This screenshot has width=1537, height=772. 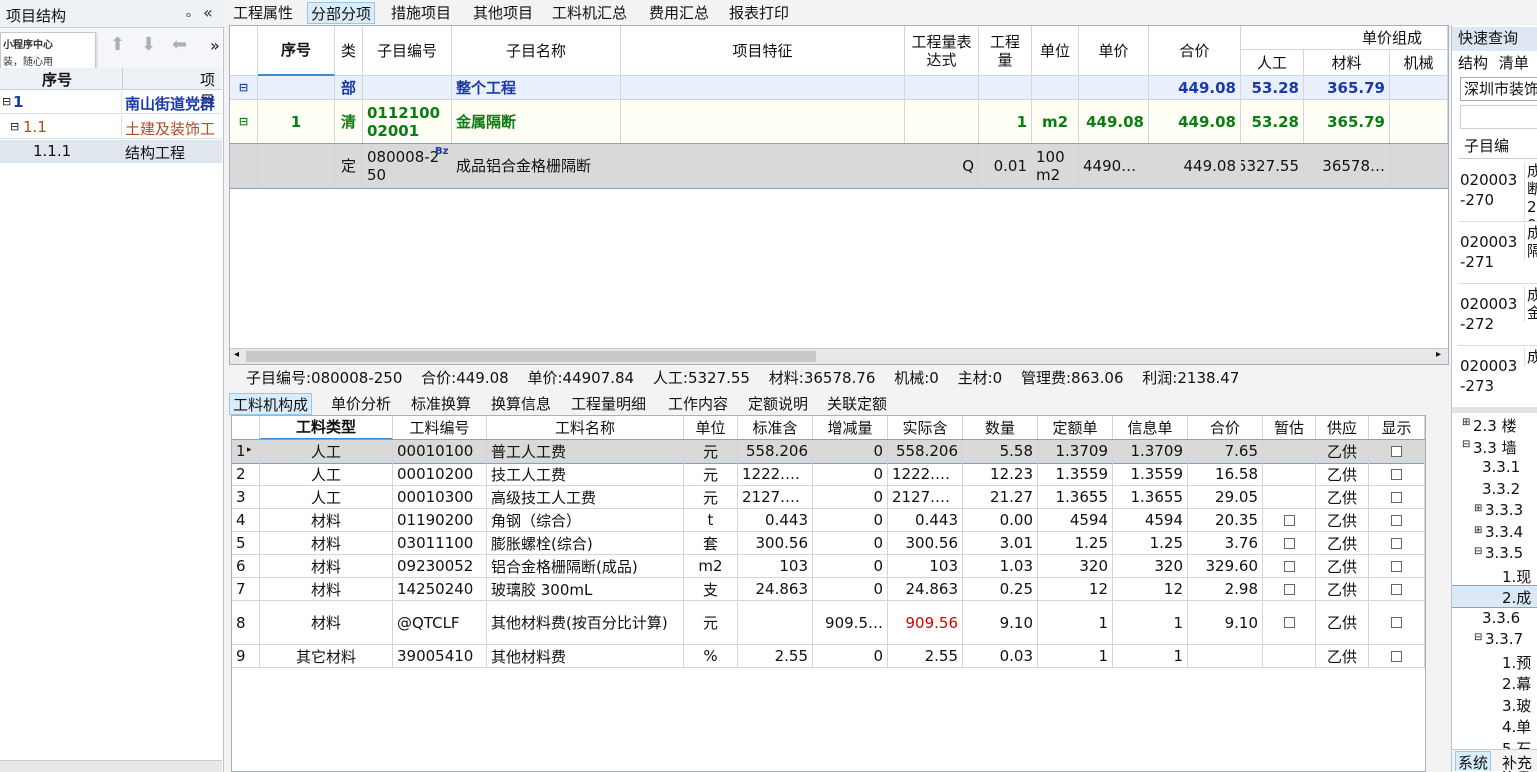 What do you see at coordinates (1498, 89) in the screenshot?
I see `region-select: 深圳市装饰` at bounding box center [1498, 89].